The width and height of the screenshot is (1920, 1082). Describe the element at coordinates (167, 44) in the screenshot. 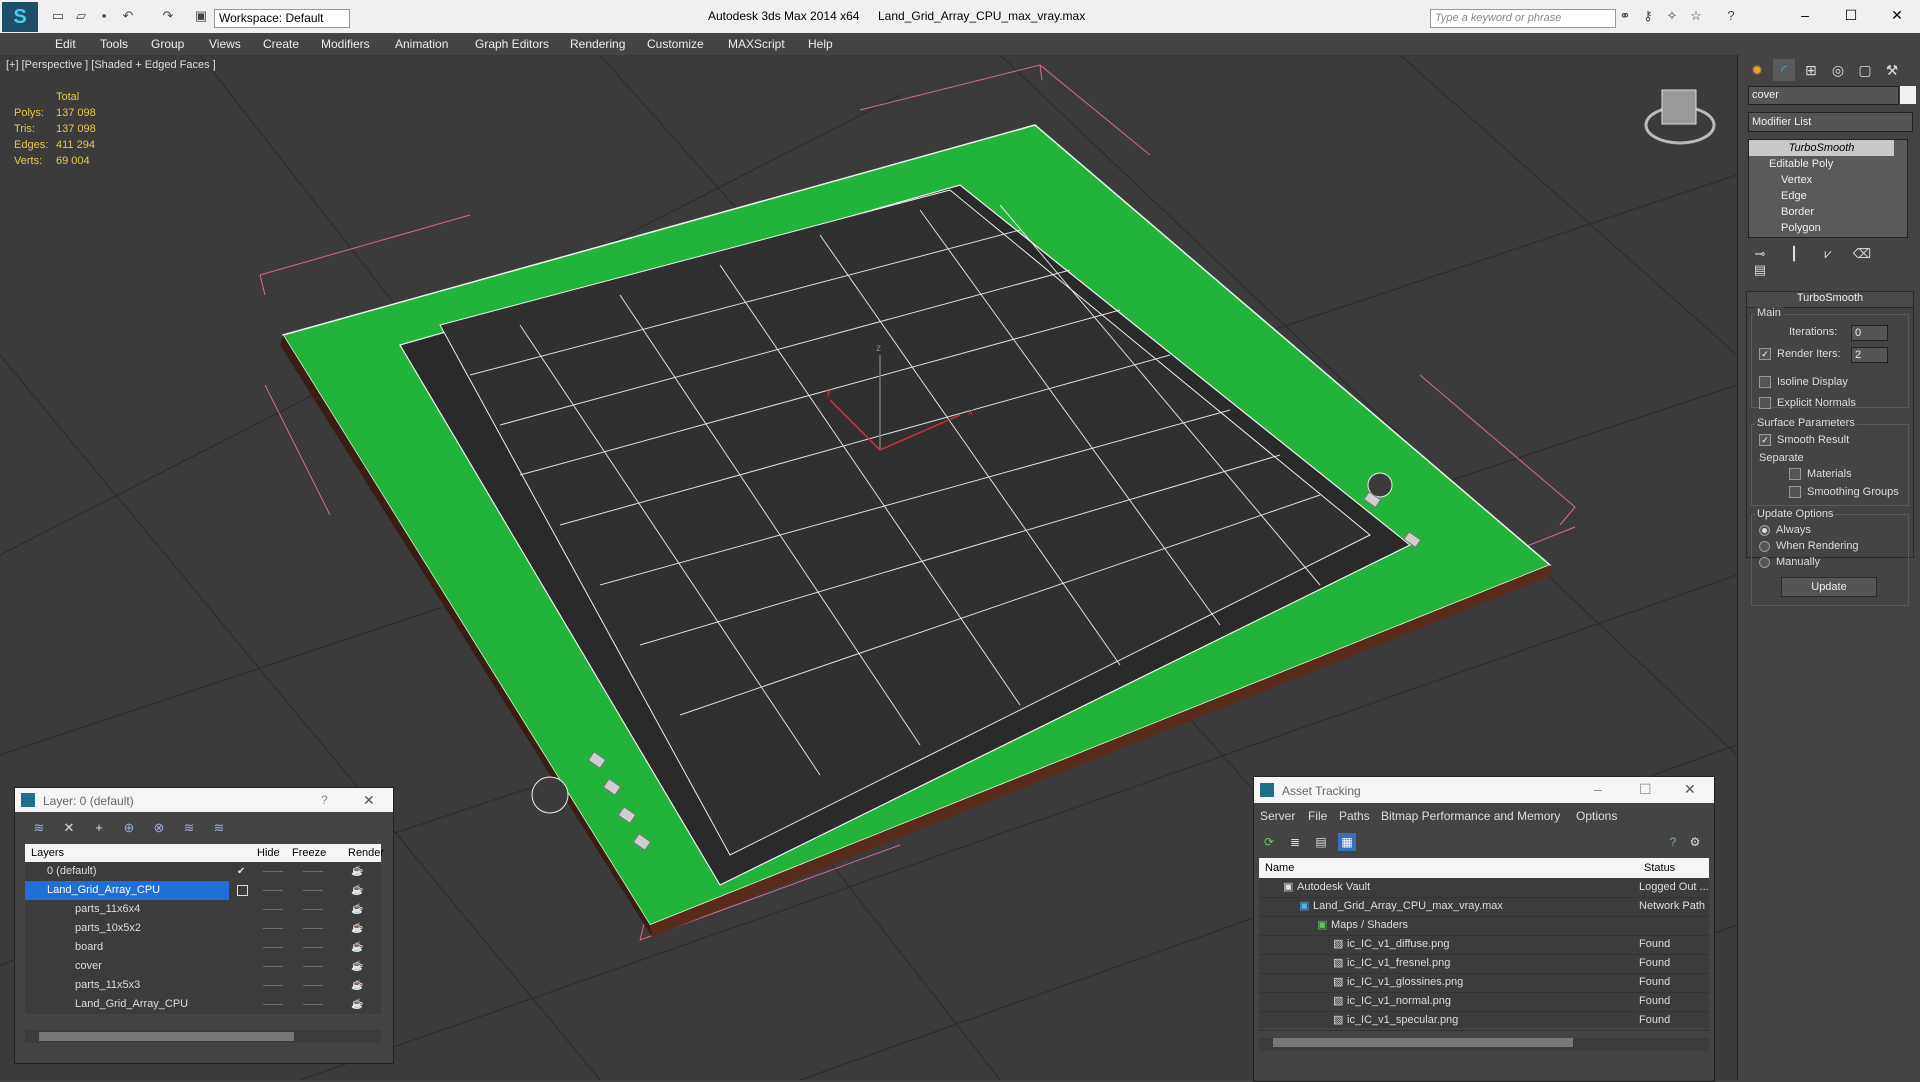

I see `menu-group: Group` at that location.